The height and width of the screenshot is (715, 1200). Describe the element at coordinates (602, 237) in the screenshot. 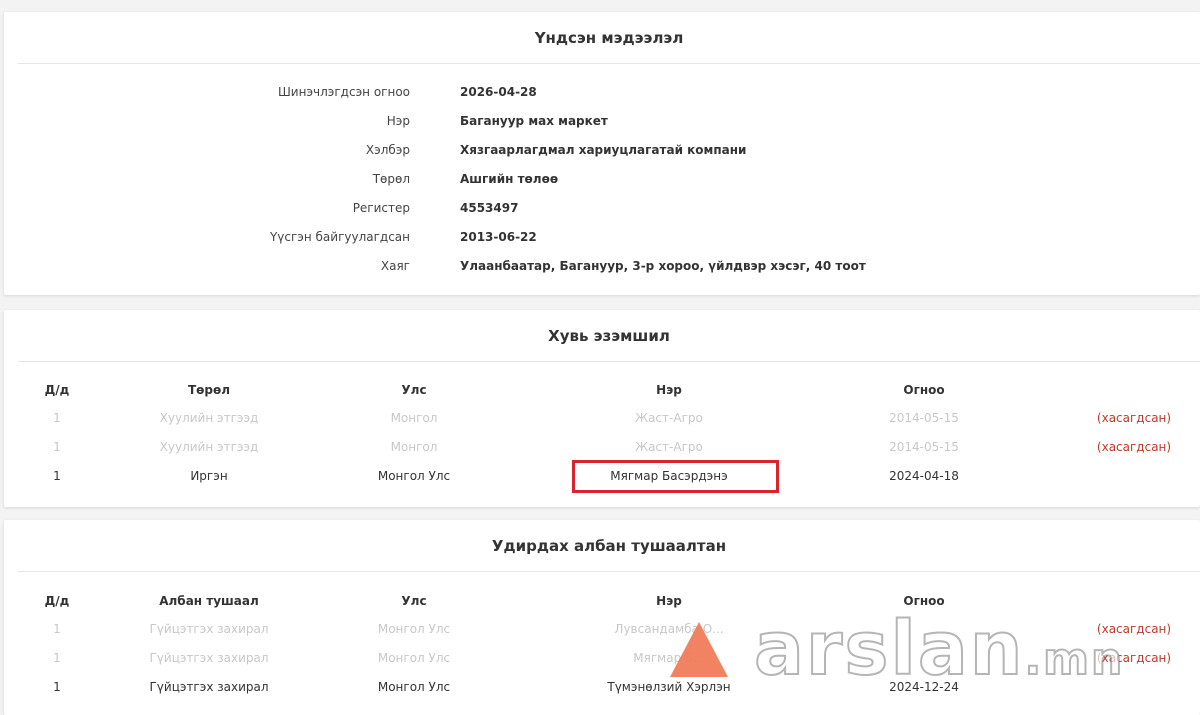

I see `info-row-founded: Үүсгэн байгуулагдсан 2013-06-22` at that location.